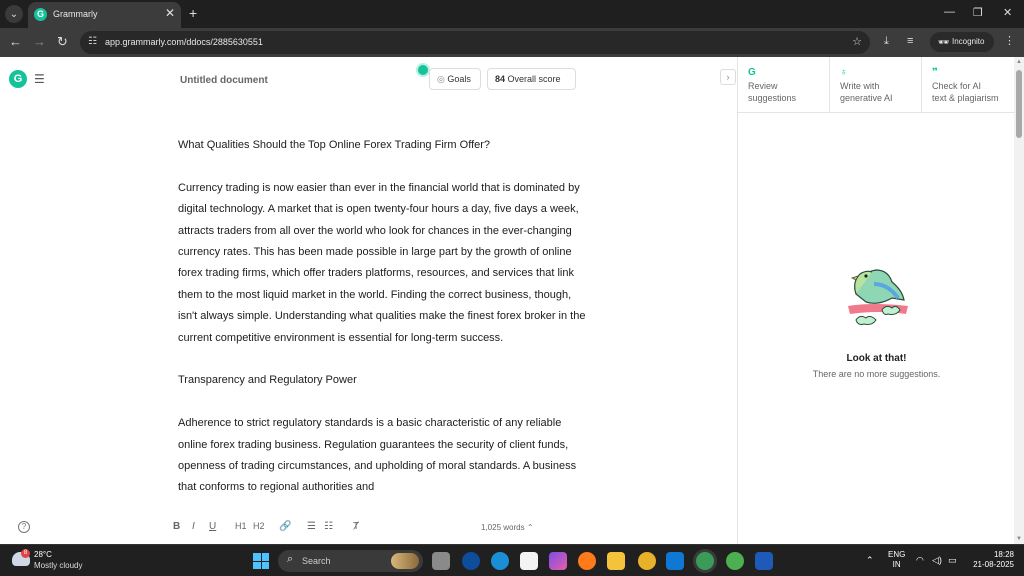  I want to click on window-close-icon: ✕, so click(1007, 12).